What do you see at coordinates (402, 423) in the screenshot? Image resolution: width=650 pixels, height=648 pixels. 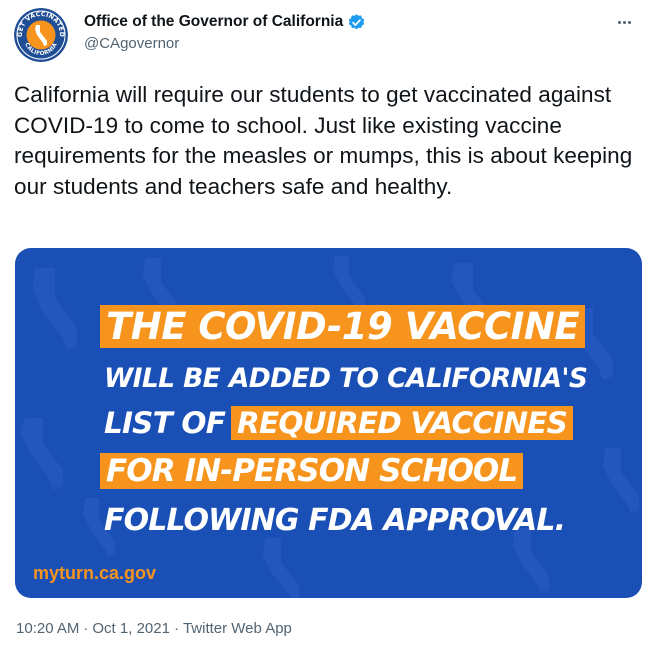 I see `headline-line-3-highlight: REQUIRED VACCINES` at bounding box center [402, 423].